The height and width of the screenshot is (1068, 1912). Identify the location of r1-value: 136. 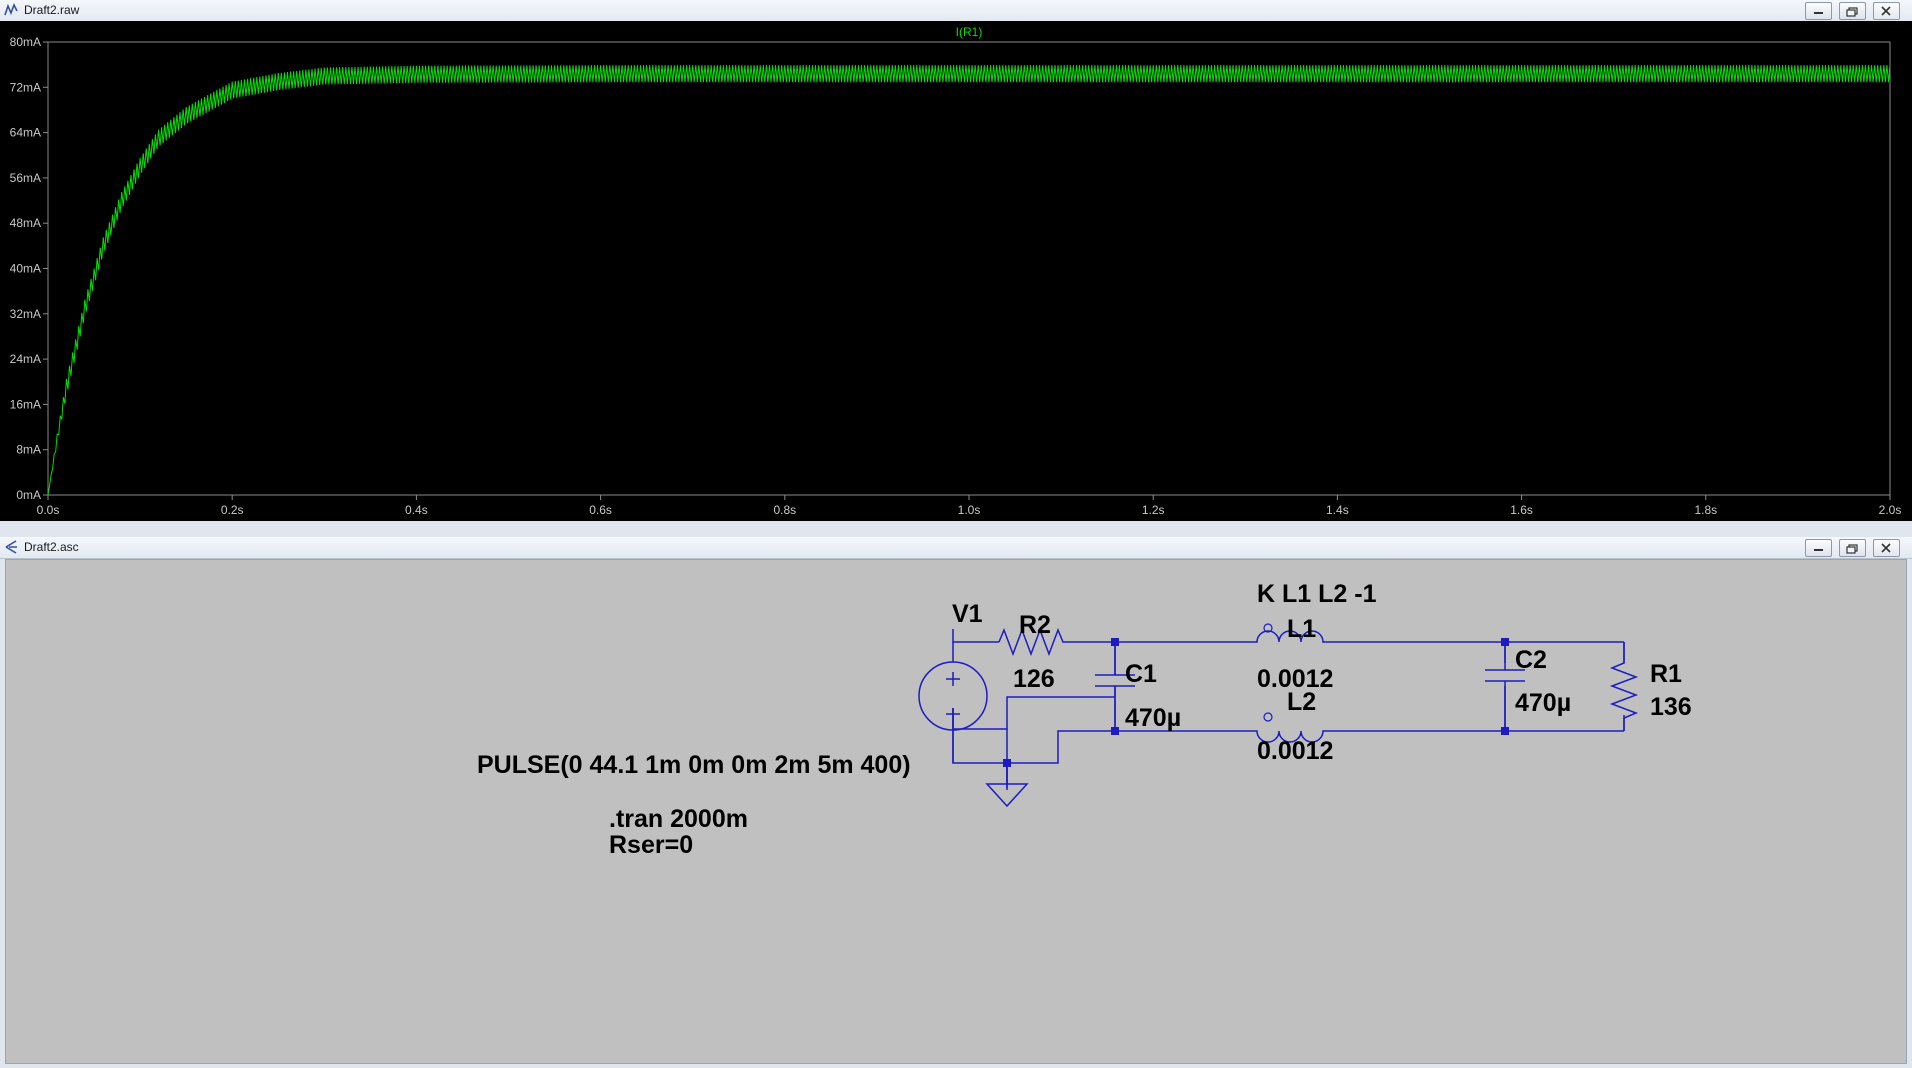
(1671, 707).